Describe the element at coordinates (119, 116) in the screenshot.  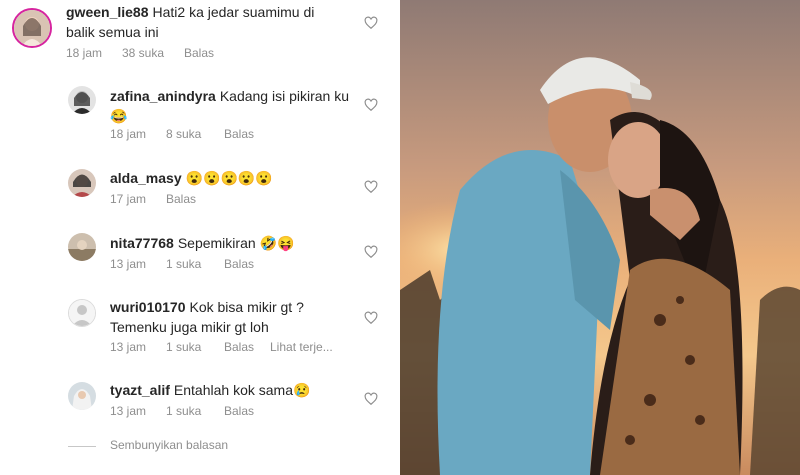
I see `comment-body-2: 😂` at that location.